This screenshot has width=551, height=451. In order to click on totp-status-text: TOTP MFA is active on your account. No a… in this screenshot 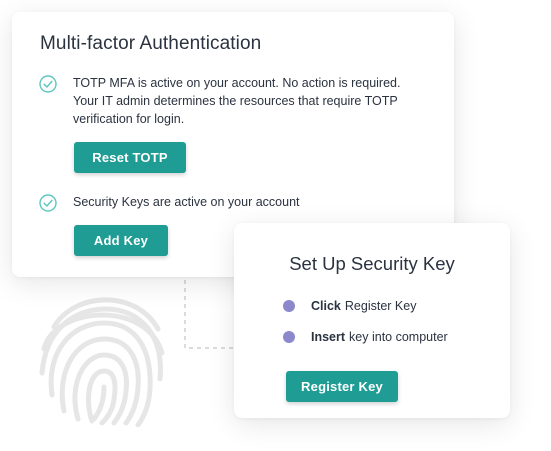, I will do `click(236, 101)`.